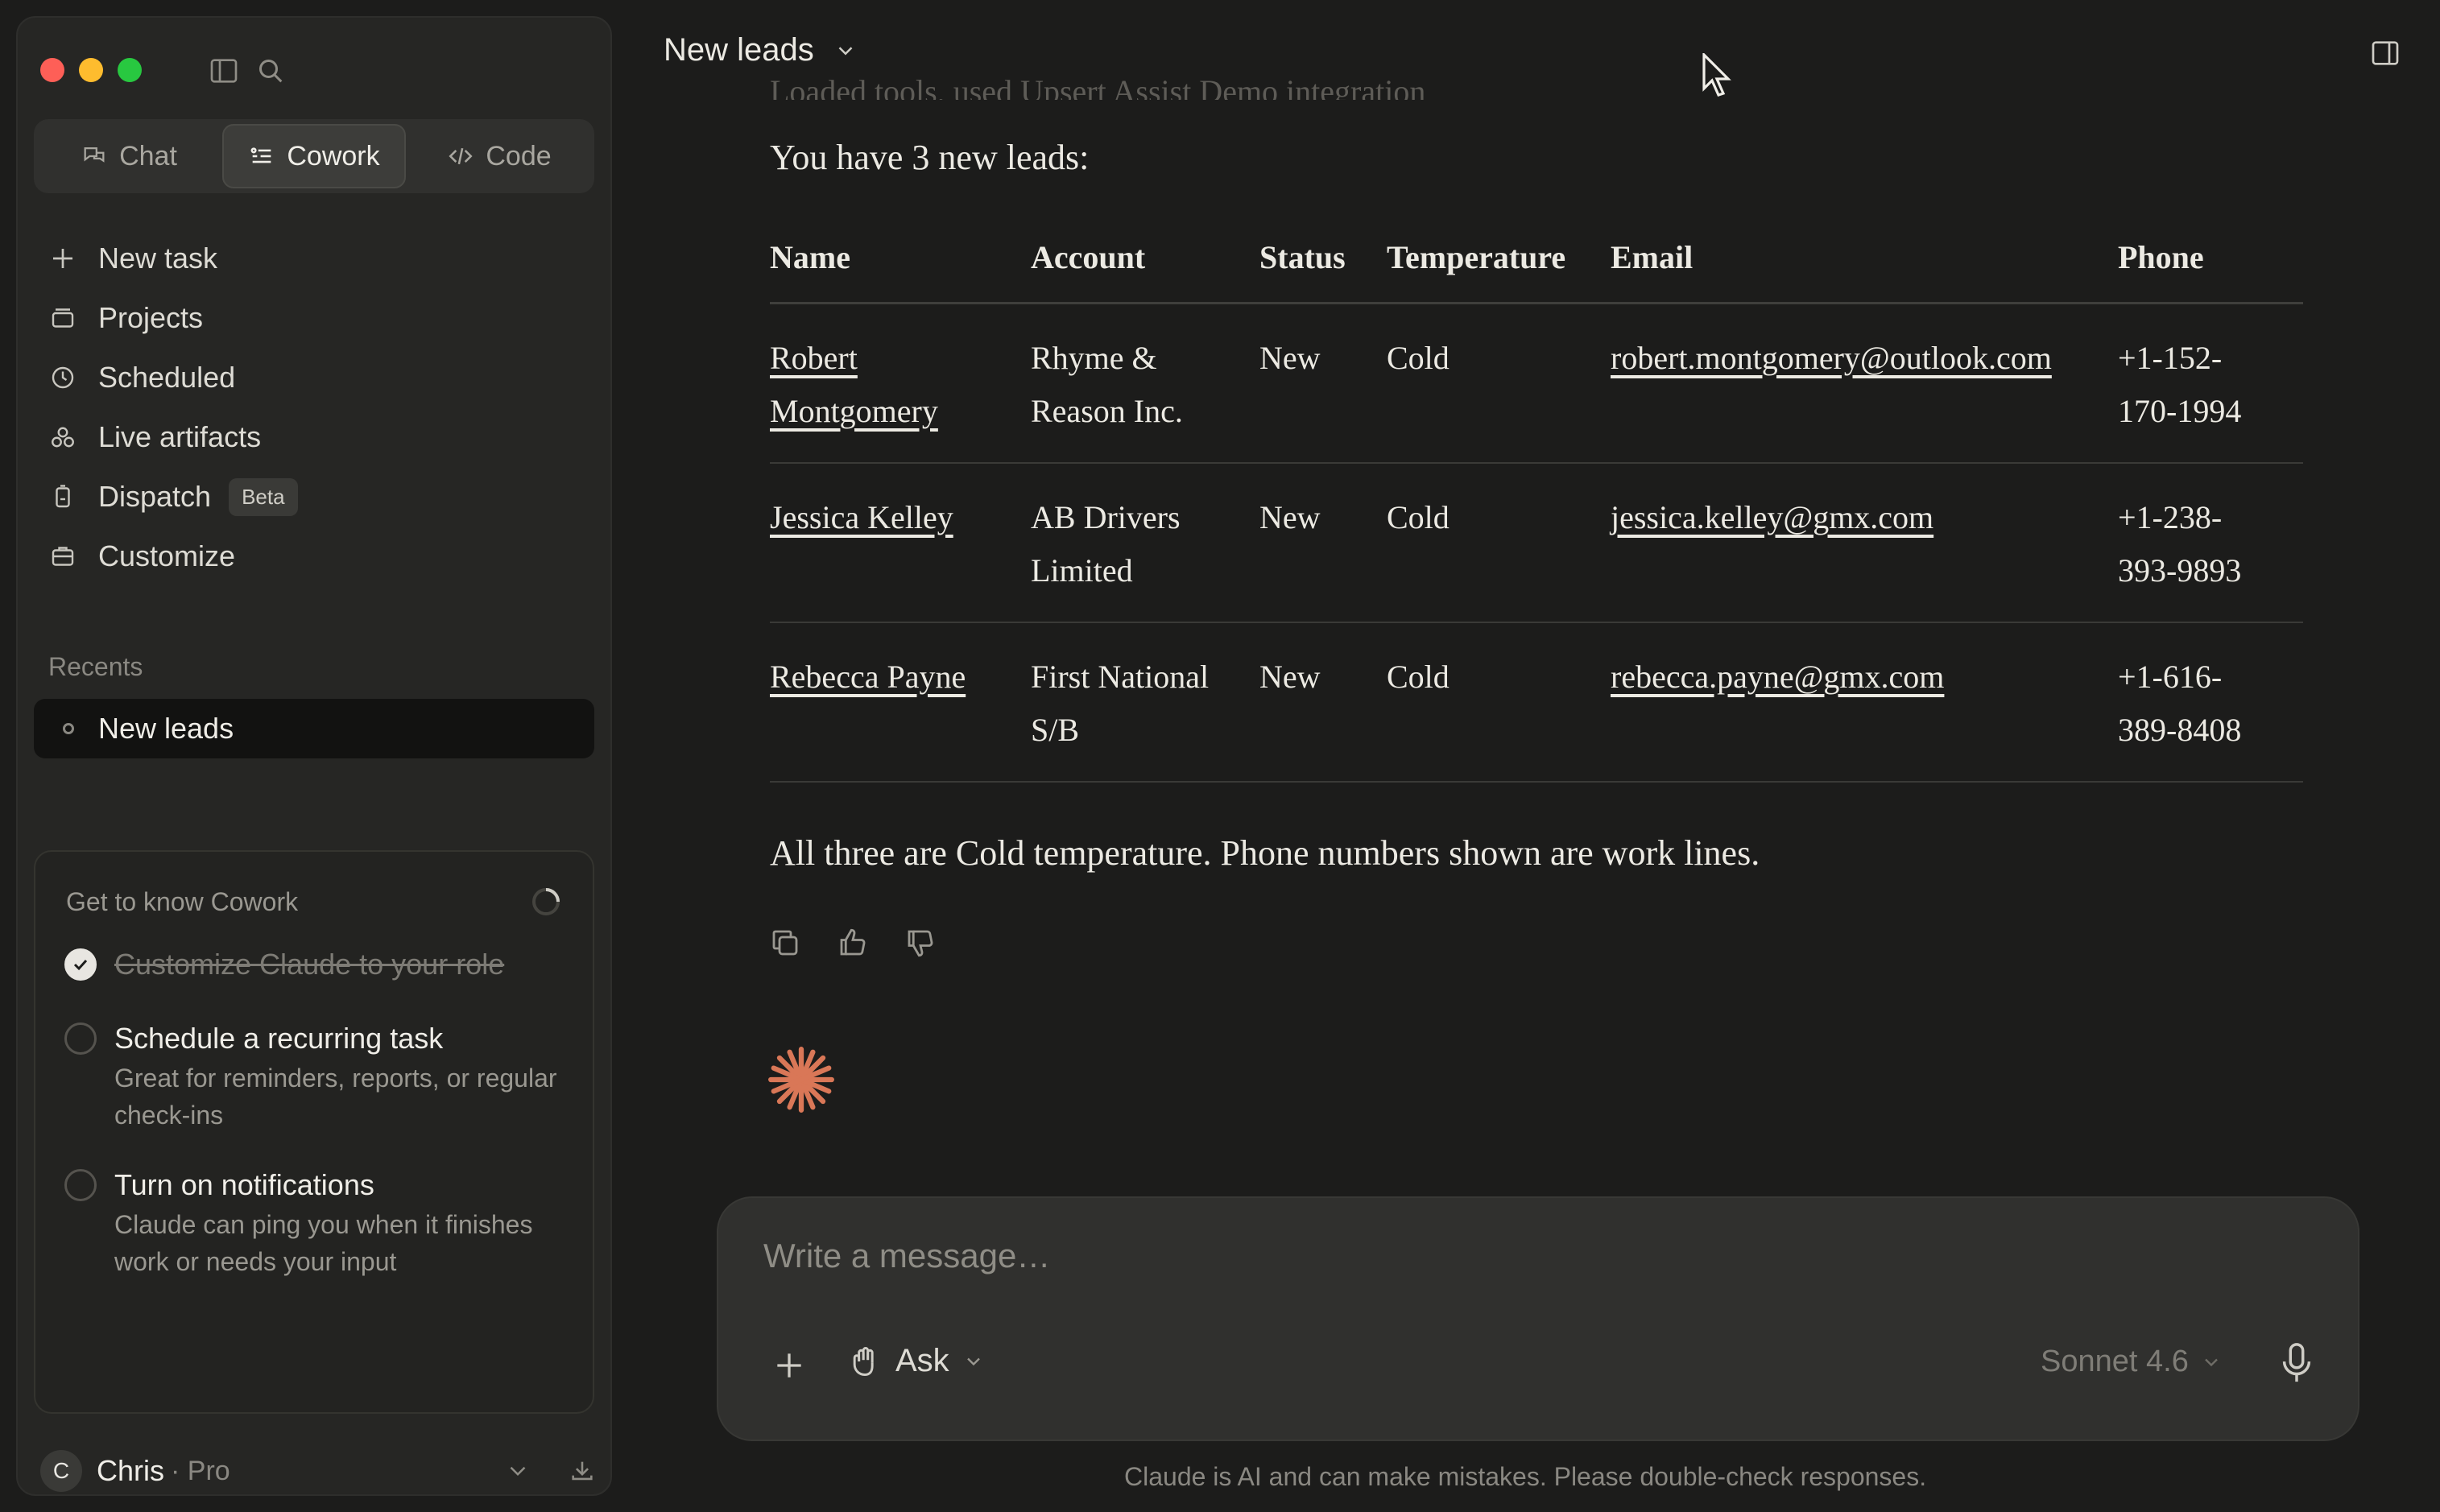  I want to click on ask-mode-label: Ask, so click(922, 1360).